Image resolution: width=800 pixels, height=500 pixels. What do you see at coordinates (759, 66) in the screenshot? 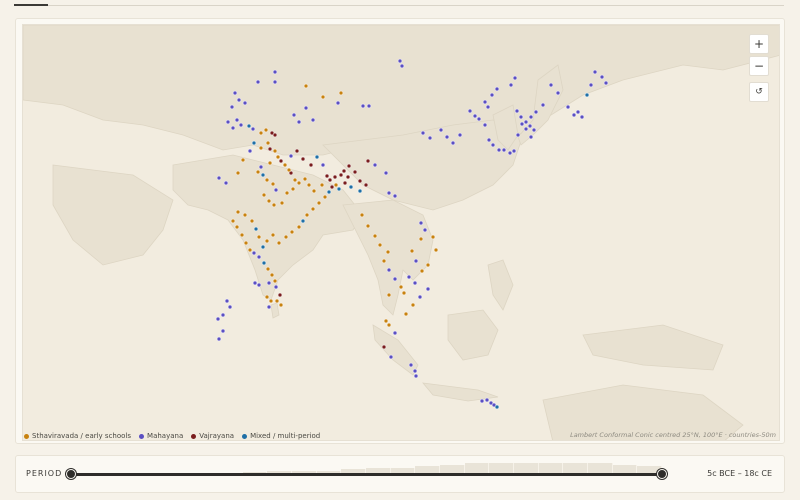
I see `zoom-out-button: −` at bounding box center [759, 66].